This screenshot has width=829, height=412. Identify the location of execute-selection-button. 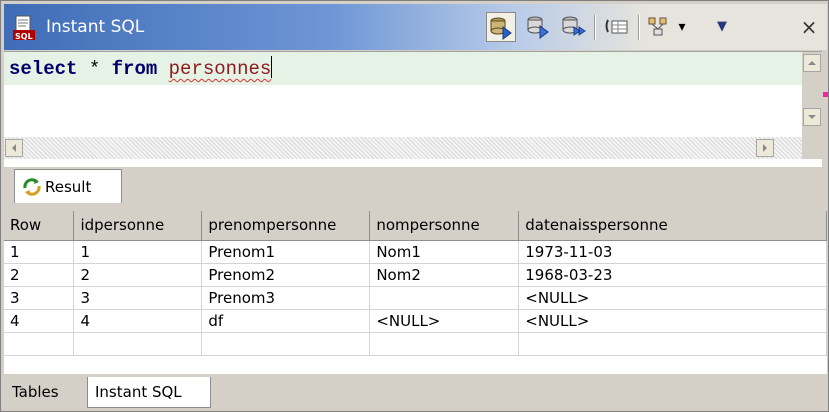
(539, 27).